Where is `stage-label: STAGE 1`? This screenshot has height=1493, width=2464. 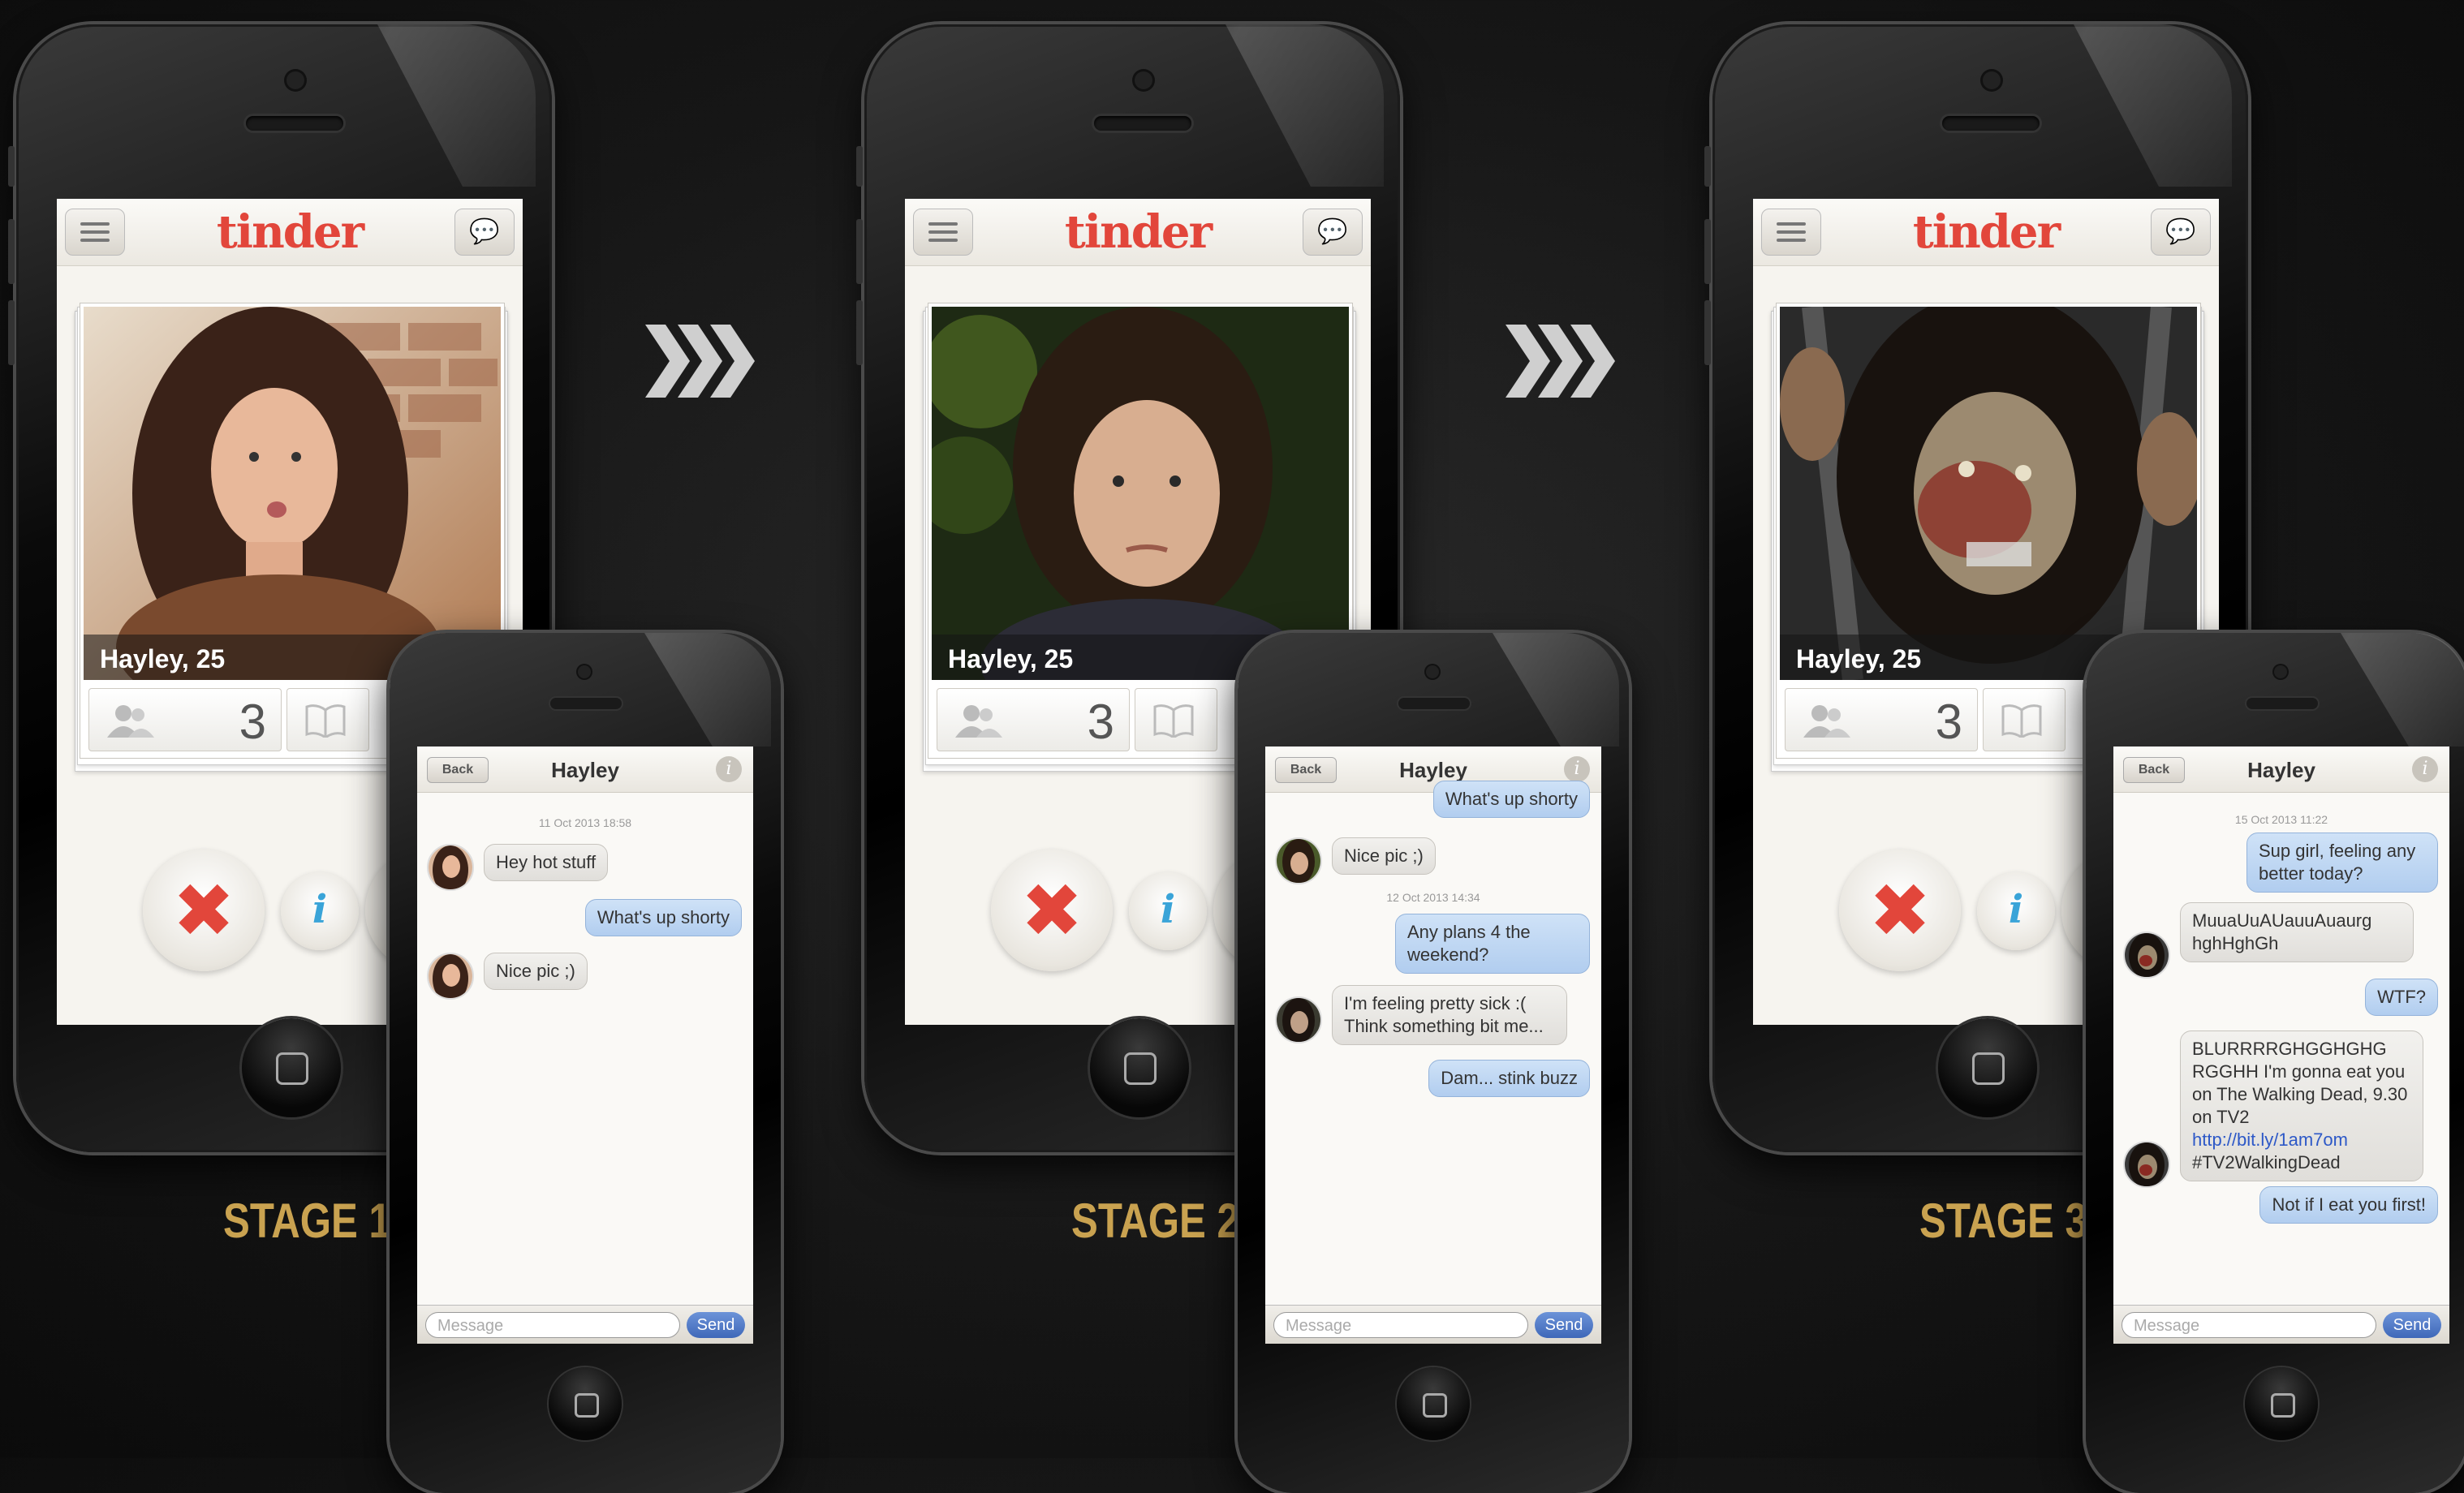
stage-label: STAGE 1 is located at coordinates (307, 1221).